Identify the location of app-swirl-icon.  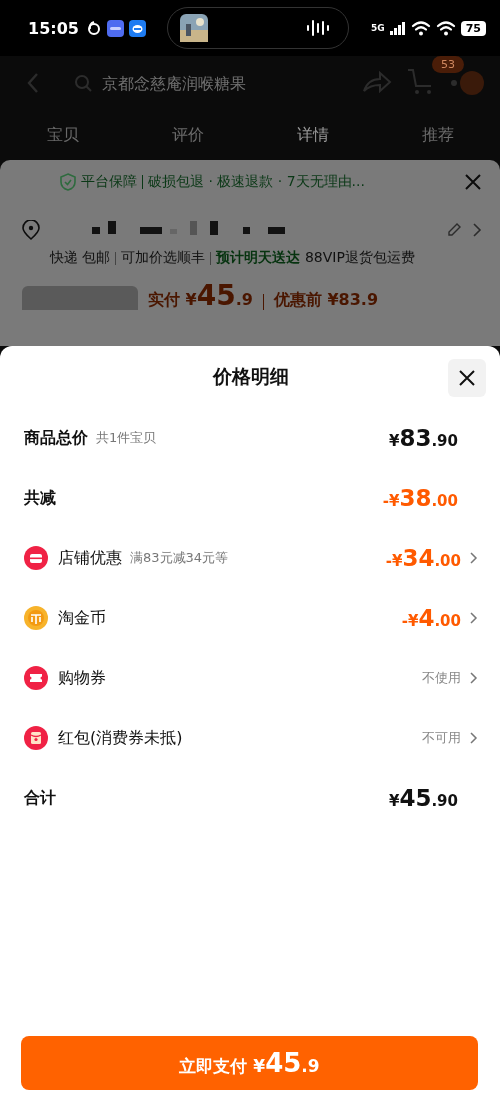
(93, 28).